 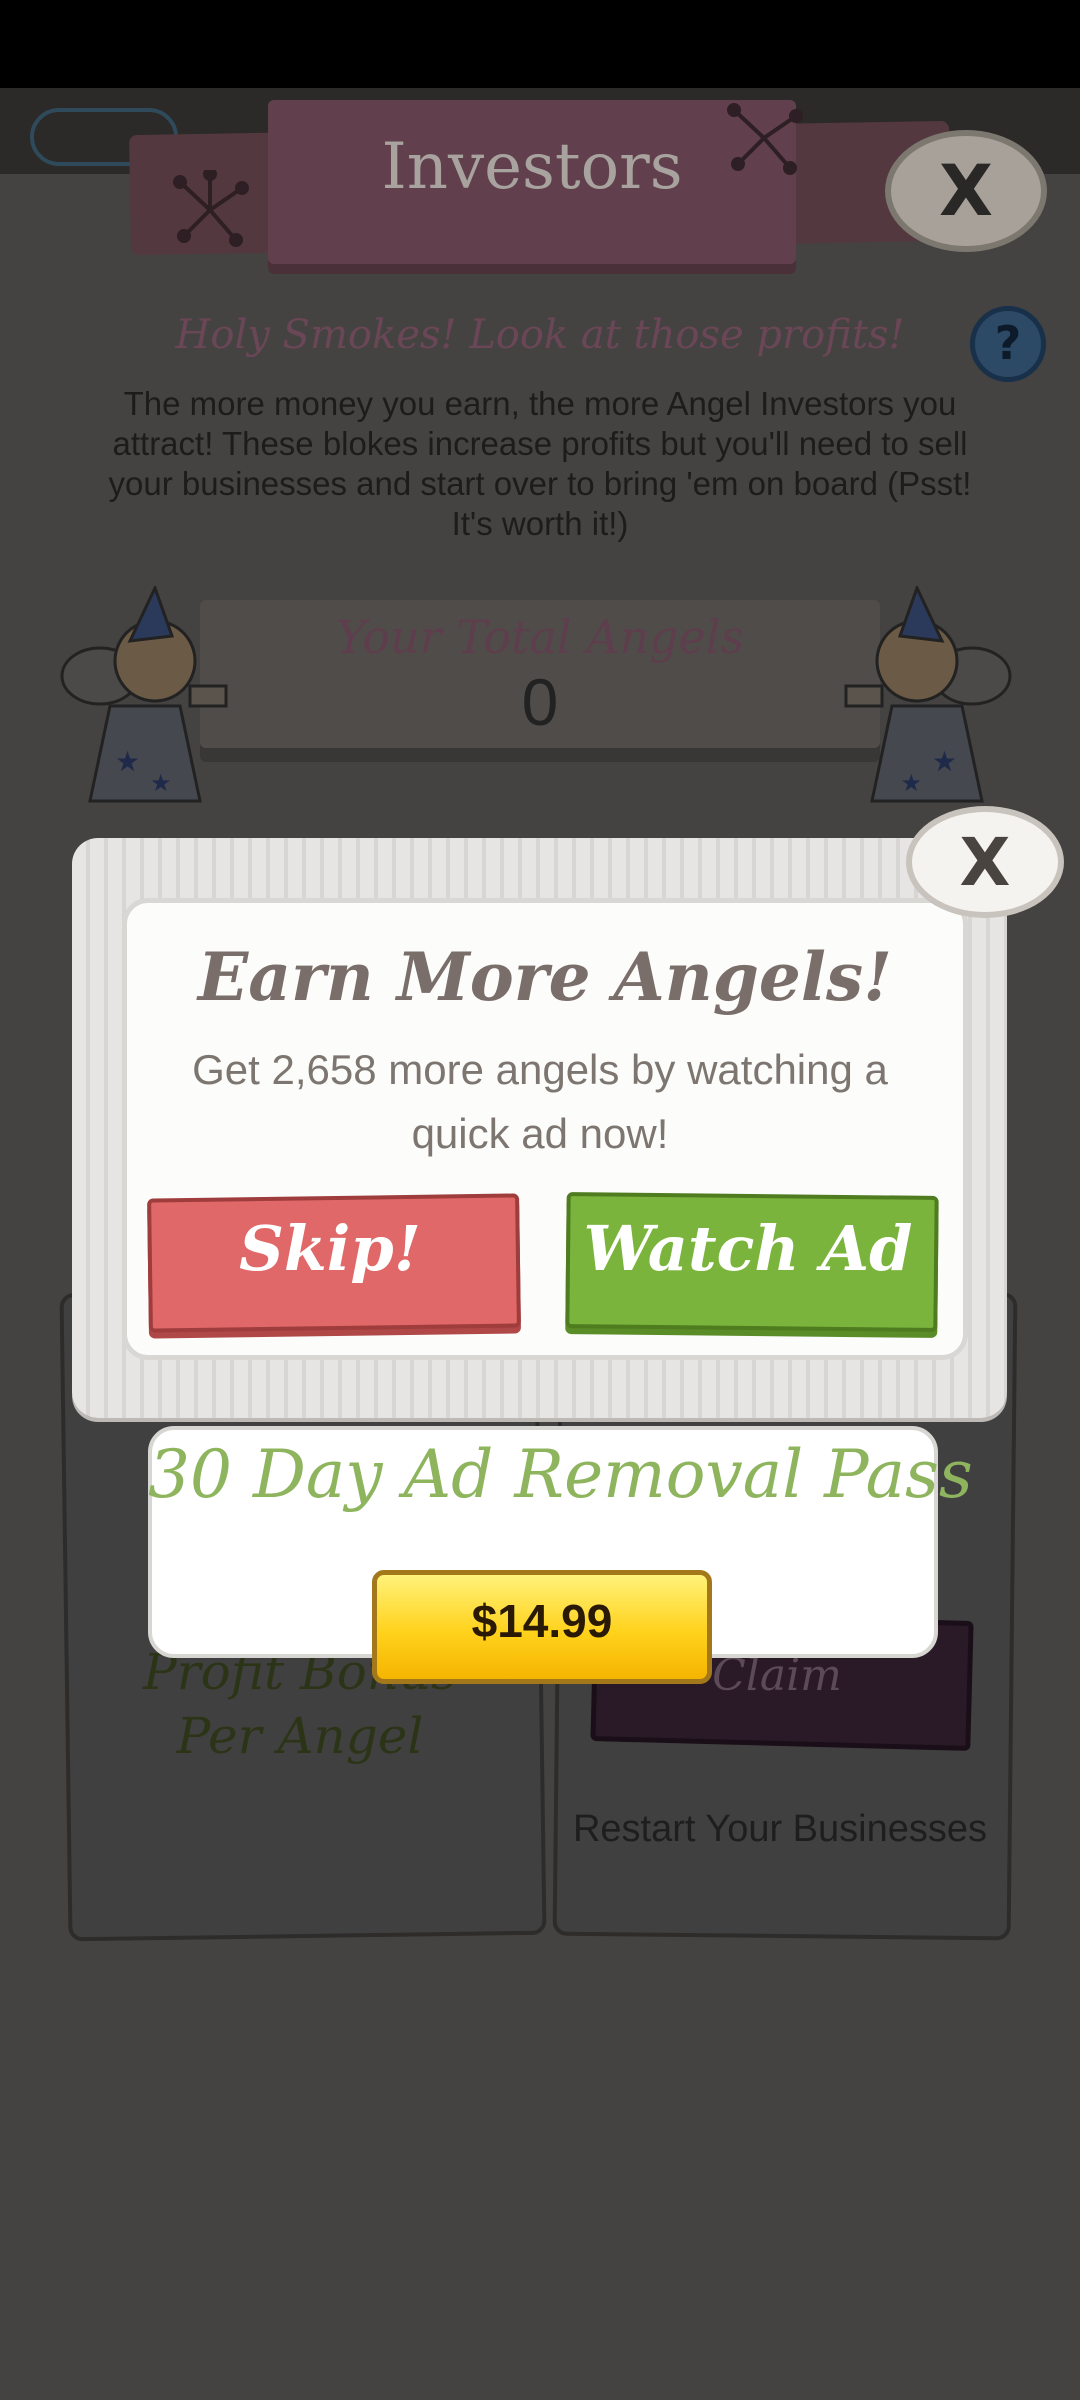 I want to click on dialog-title: Earn More Angels!, so click(x=545, y=977).